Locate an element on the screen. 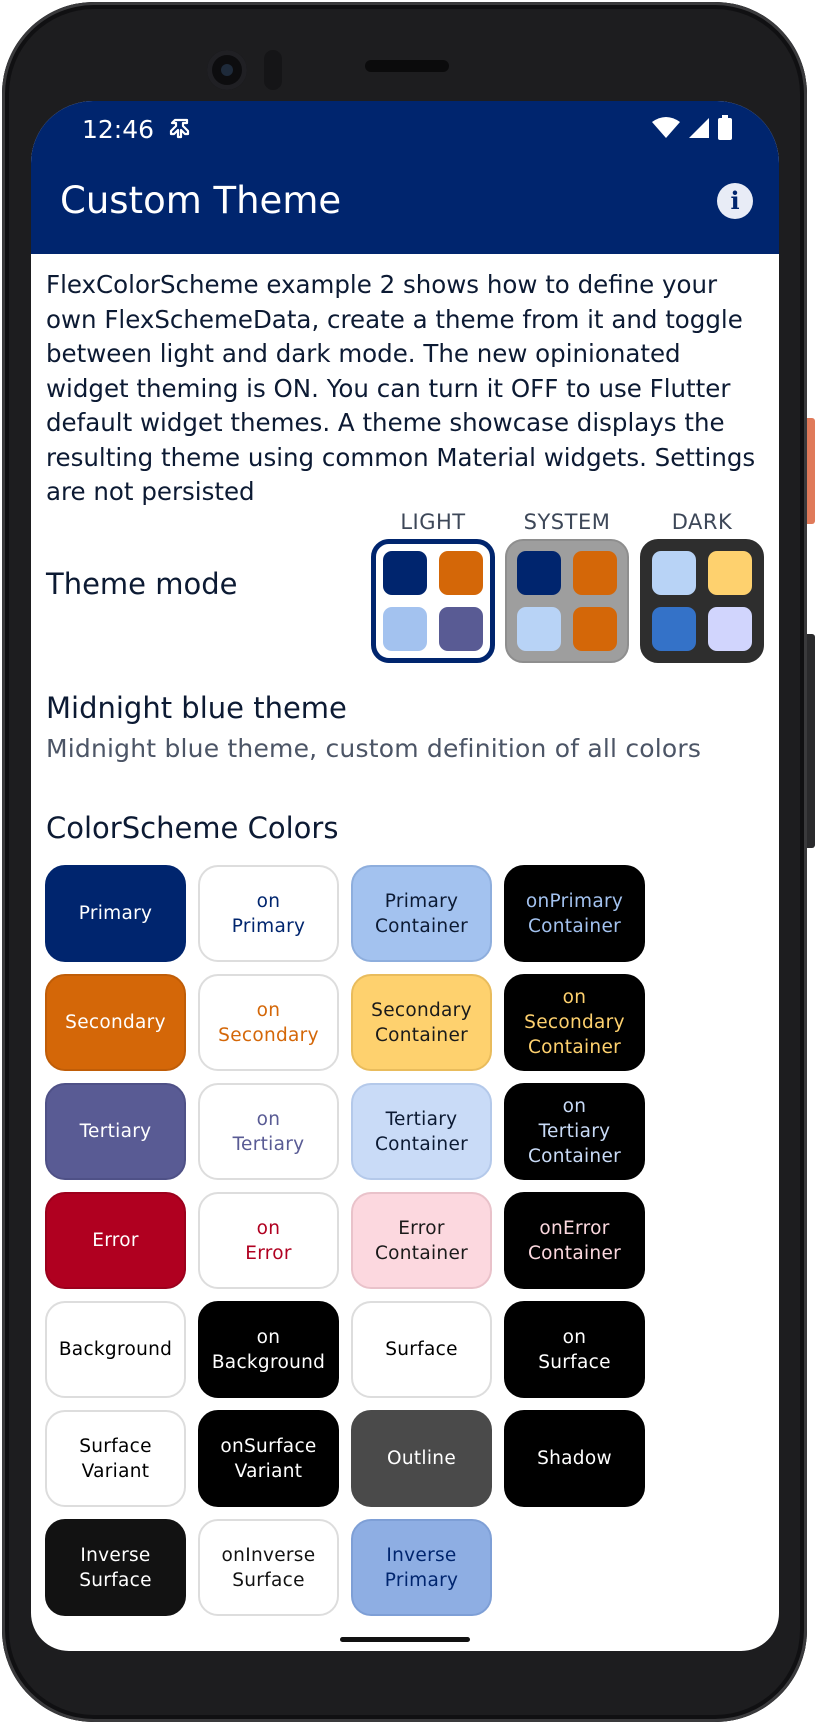 This screenshot has height=1727, width=815. color-tile-on-surface: on Surface is located at coordinates (574, 1349).